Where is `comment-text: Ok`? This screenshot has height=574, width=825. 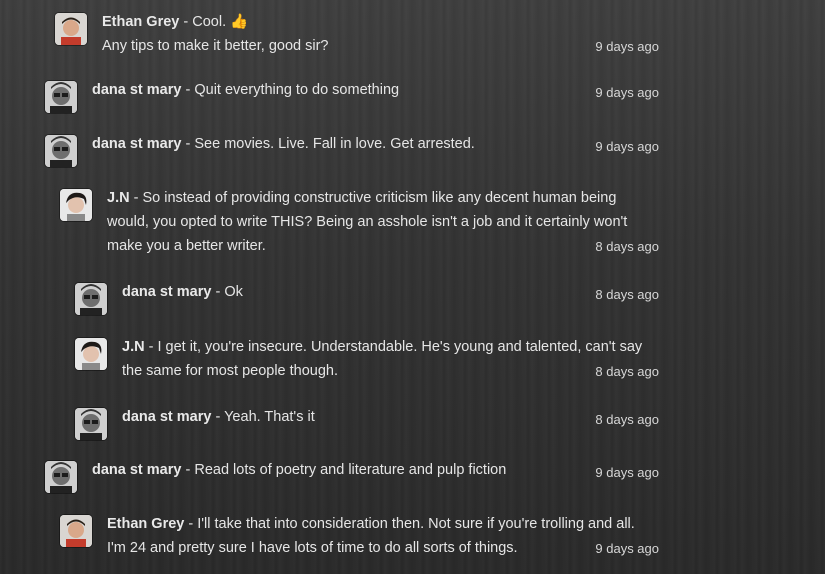 comment-text: Ok is located at coordinates (233, 292).